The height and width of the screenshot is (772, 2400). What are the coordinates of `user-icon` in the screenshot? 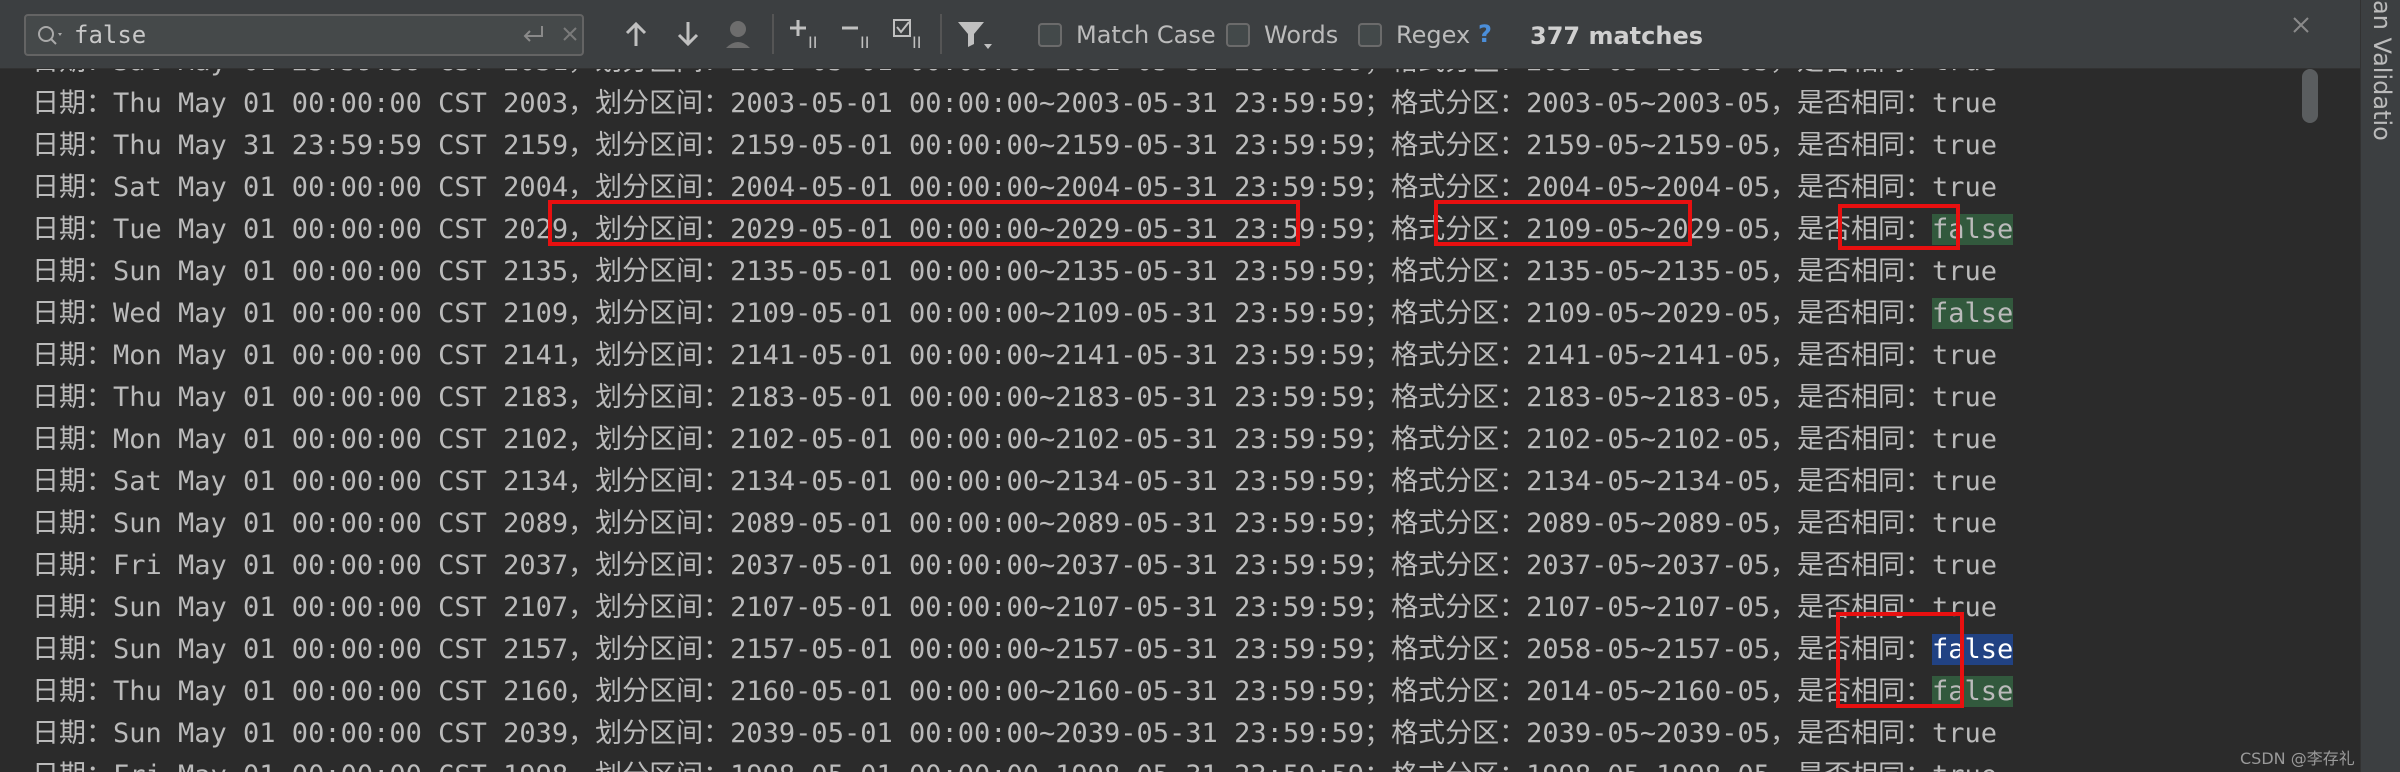 It's located at (738, 34).